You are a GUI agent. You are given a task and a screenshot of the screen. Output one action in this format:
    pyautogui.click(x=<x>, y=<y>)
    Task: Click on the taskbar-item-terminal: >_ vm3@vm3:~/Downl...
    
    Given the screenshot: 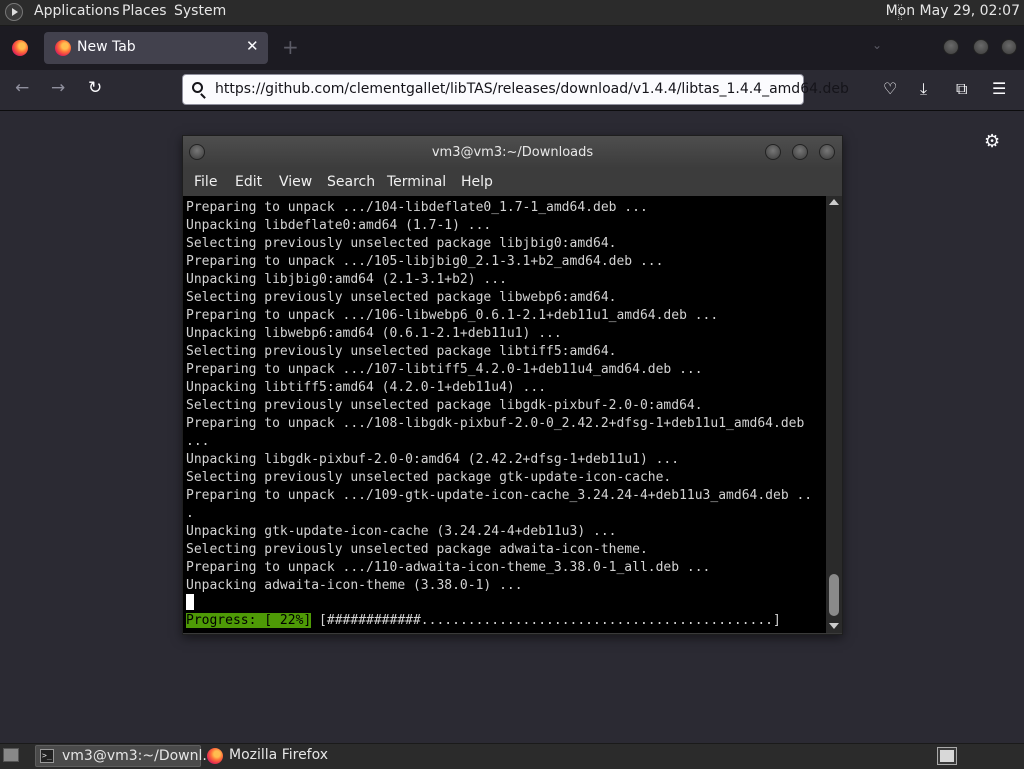 What is the action you would take?
    pyautogui.click(x=125, y=756)
    